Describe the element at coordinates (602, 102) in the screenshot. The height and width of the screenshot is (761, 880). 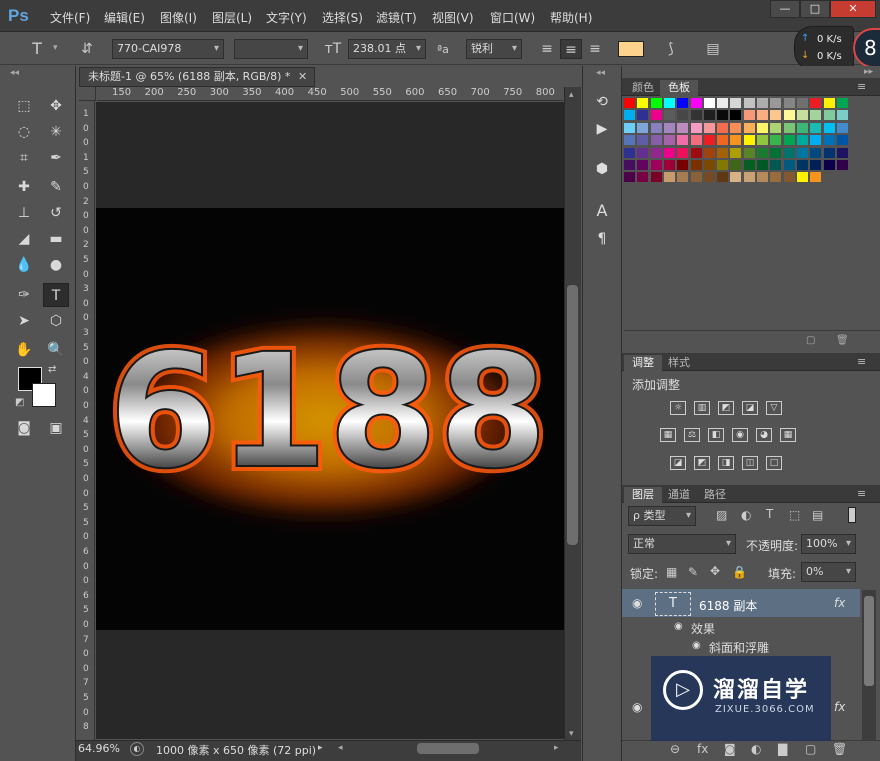
I see `history-panel-icon: ⟲` at that location.